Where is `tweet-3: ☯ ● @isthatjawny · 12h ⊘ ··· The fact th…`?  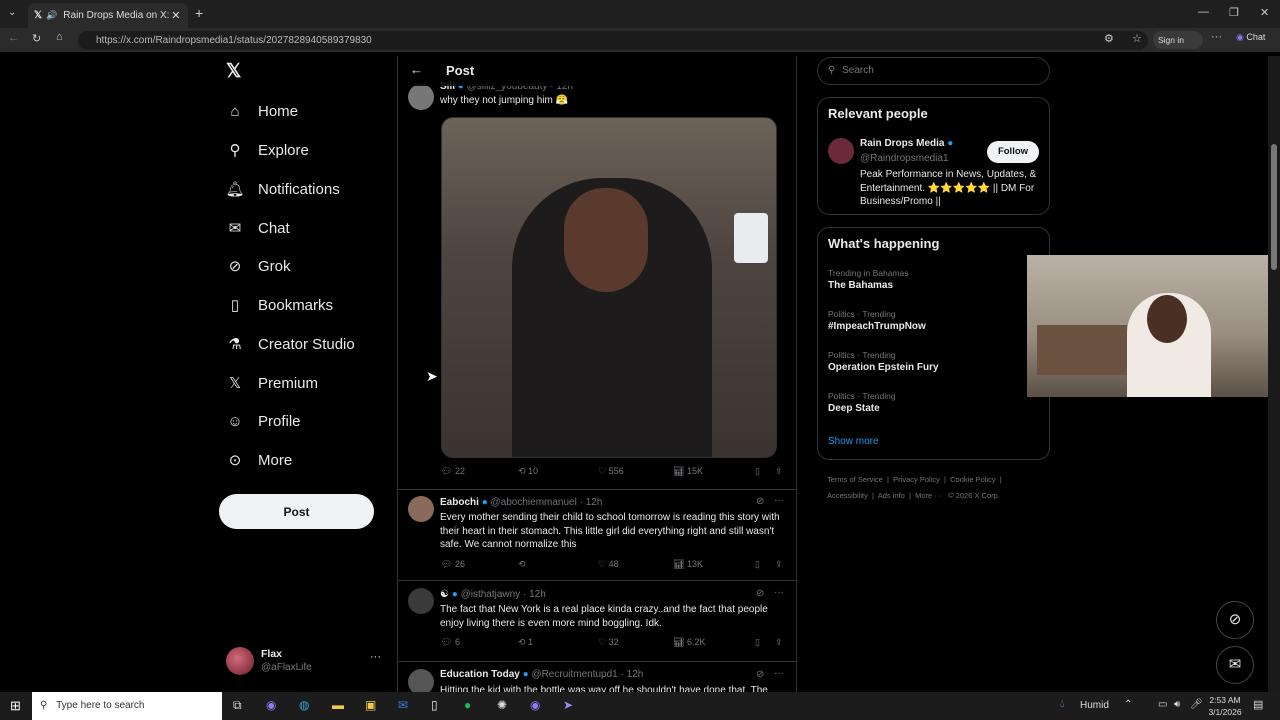 tweet-3: ☯ ● @isthatjawny · 12h ⊘ ··· The fact th… is located at coordinates (597, 622).